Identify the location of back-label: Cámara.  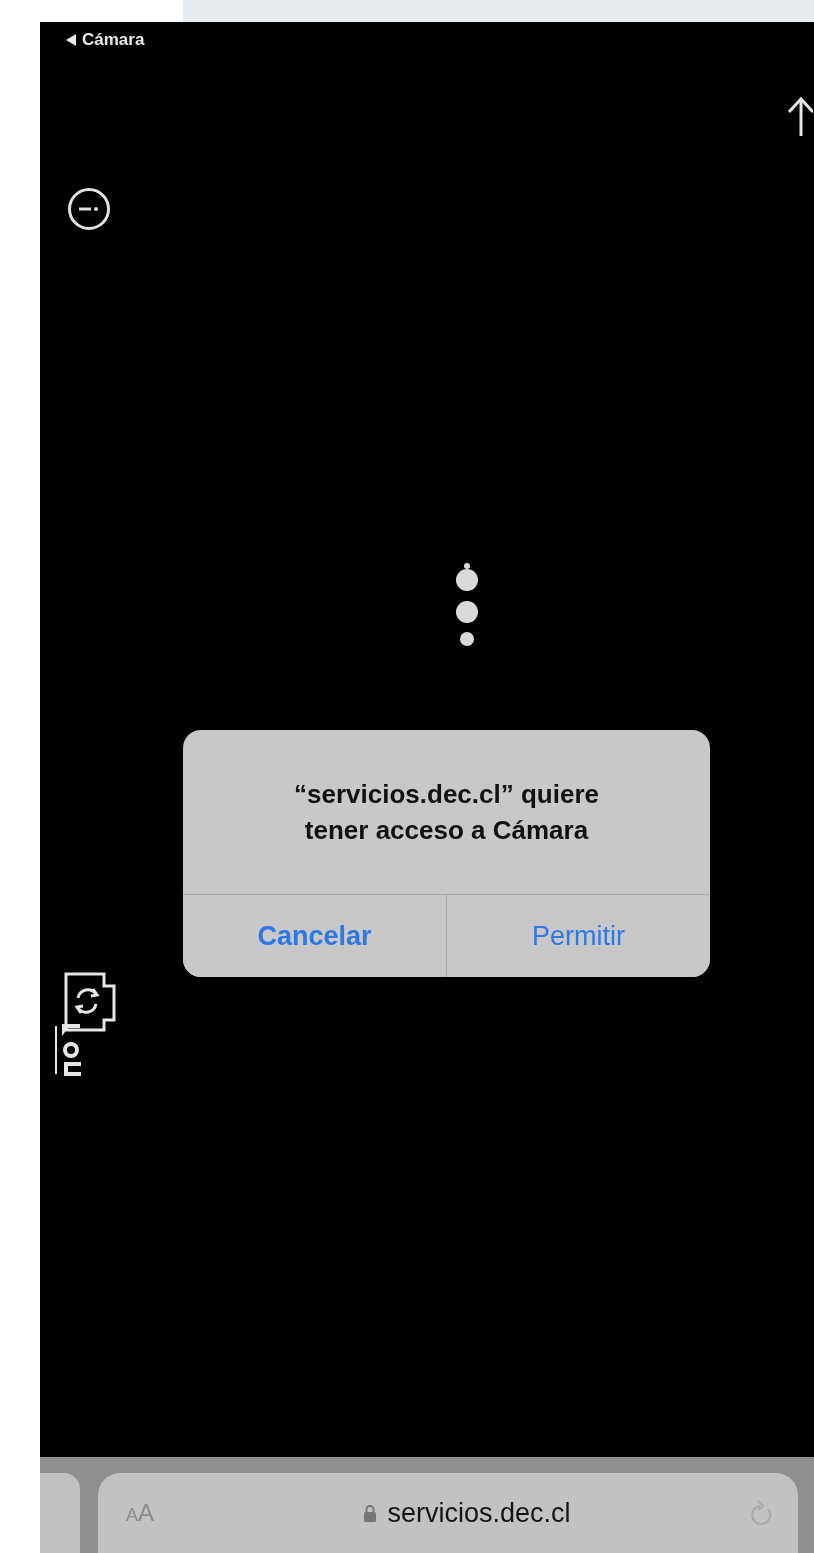
(113, 40).